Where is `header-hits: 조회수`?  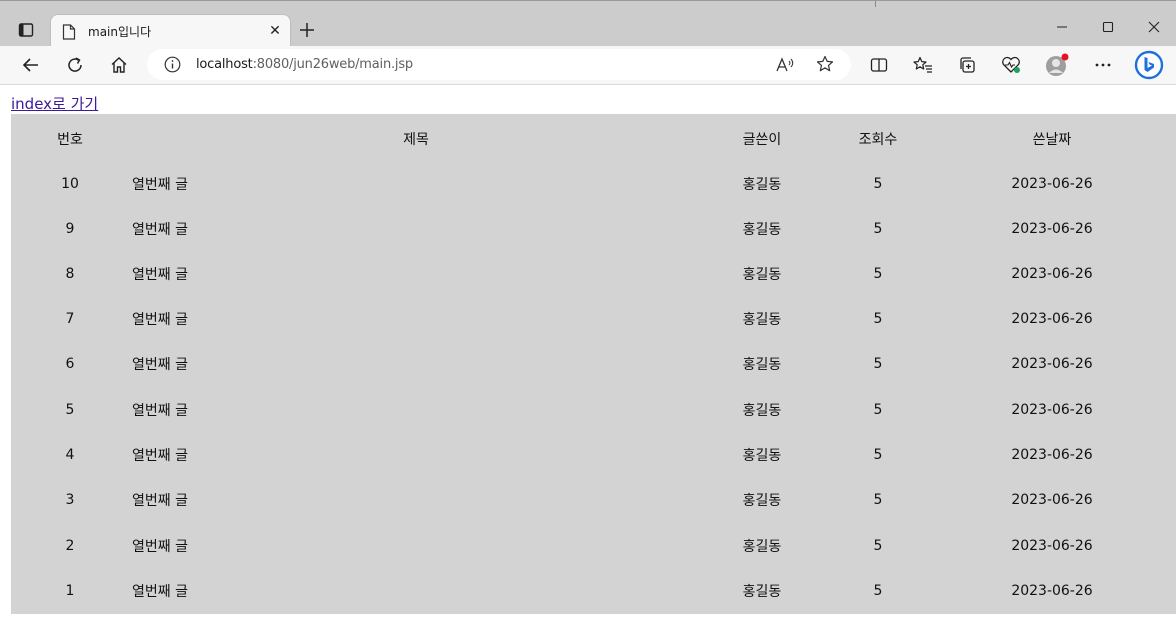
header-hits: 조회수 is located at coordinates (878, 139).